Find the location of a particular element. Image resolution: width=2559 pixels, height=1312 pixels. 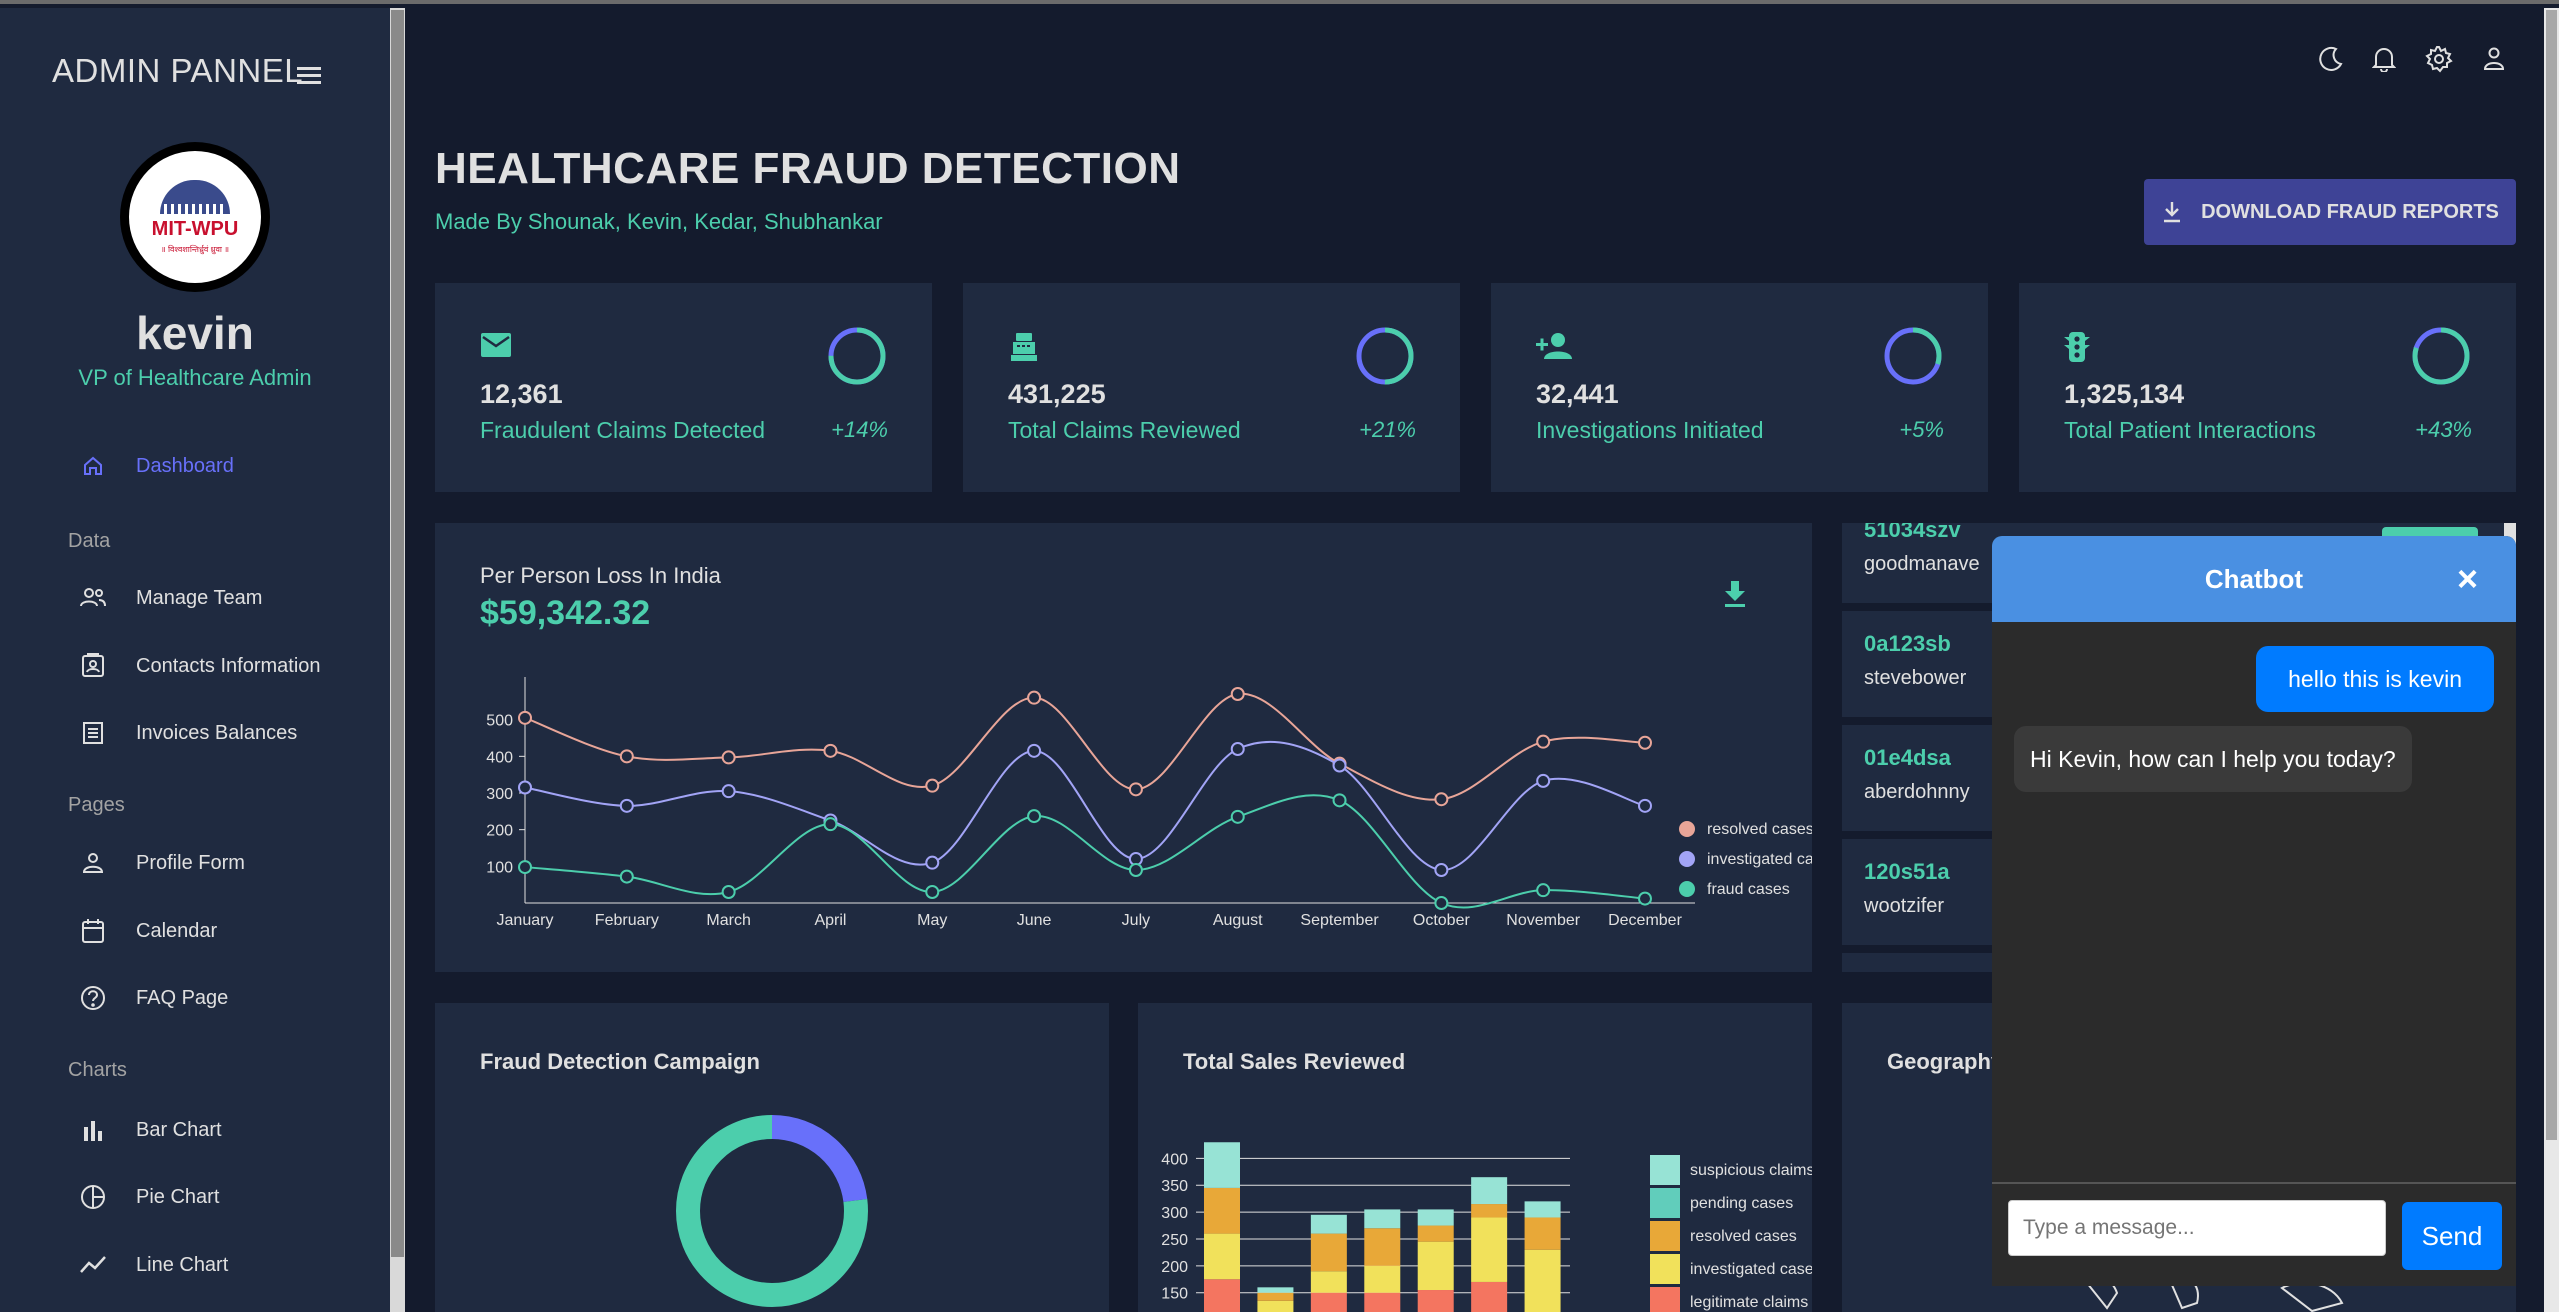

y-tick-label: 500 is located at coordinates (499, 721).